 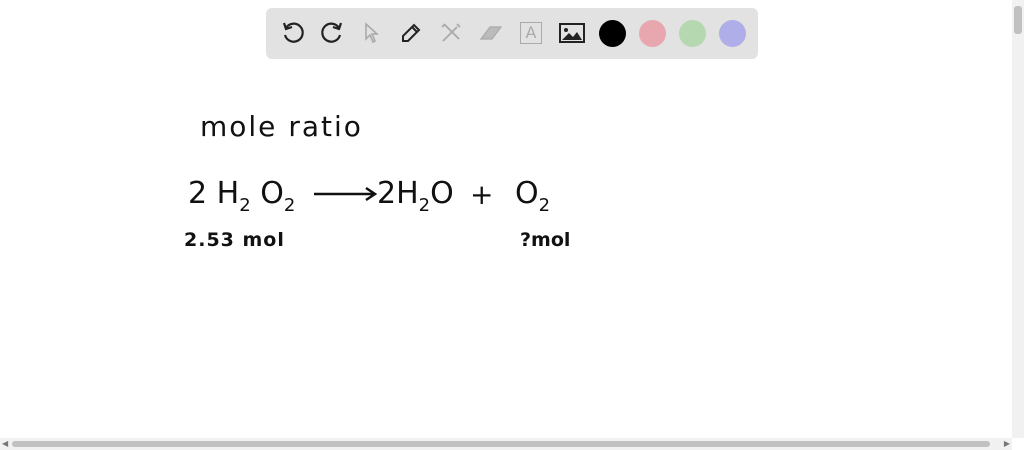 What do you see at coordinates (424, 205) in the screenshot?
I see `water-sub: 2` at bounding box center [424, 205].